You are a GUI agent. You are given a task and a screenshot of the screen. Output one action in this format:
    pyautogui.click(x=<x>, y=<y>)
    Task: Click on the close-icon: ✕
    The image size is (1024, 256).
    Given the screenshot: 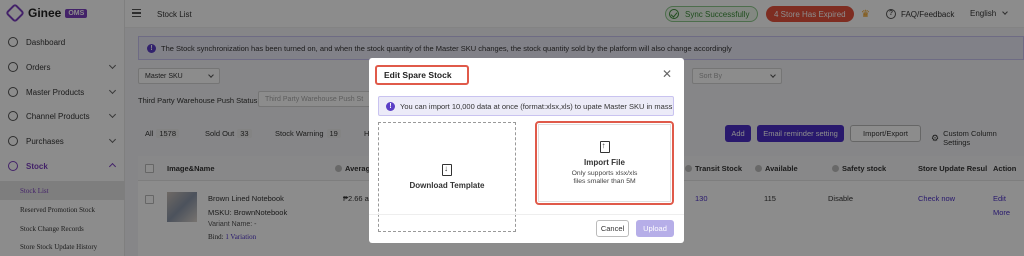 What is the action you would take?
    pyautogui.click(x=667, y=74)
    